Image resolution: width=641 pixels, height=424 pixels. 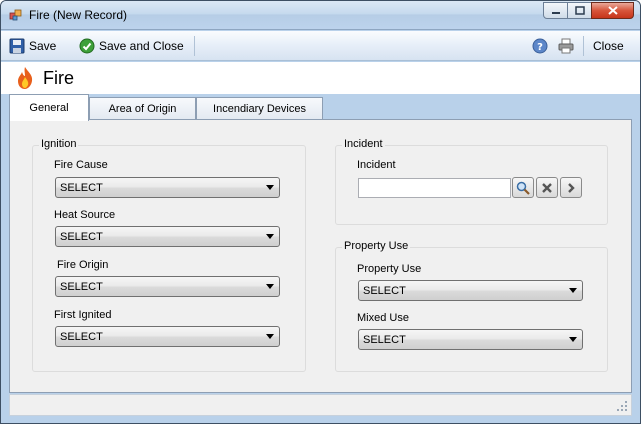 I want to click on chevron-right-icon, so click(x=571, y=187).